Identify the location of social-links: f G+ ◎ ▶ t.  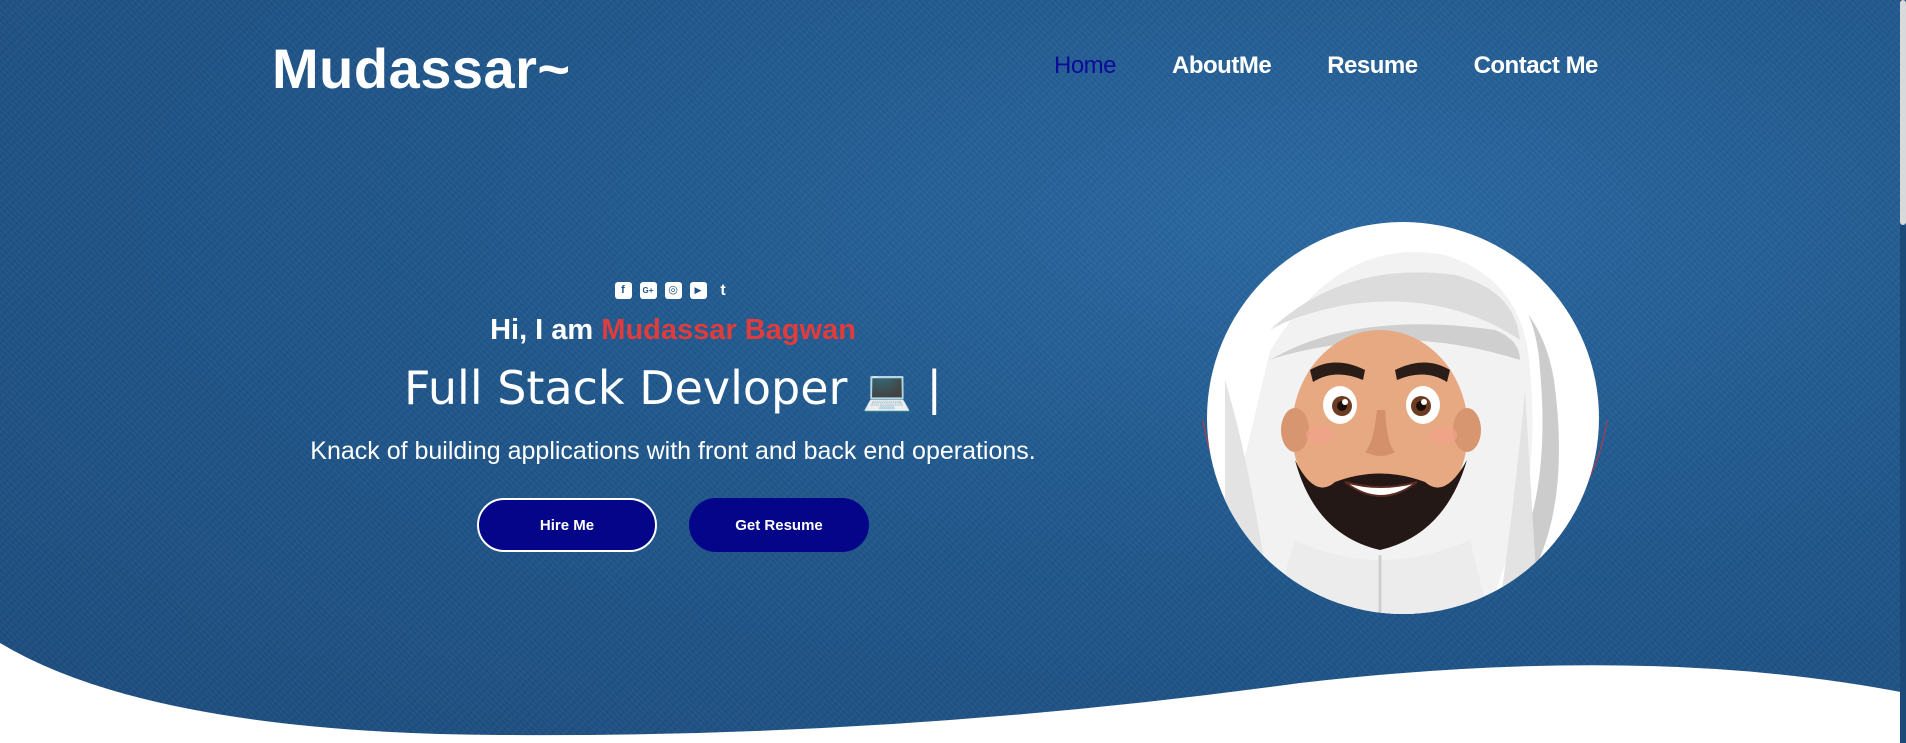
(673, 292).